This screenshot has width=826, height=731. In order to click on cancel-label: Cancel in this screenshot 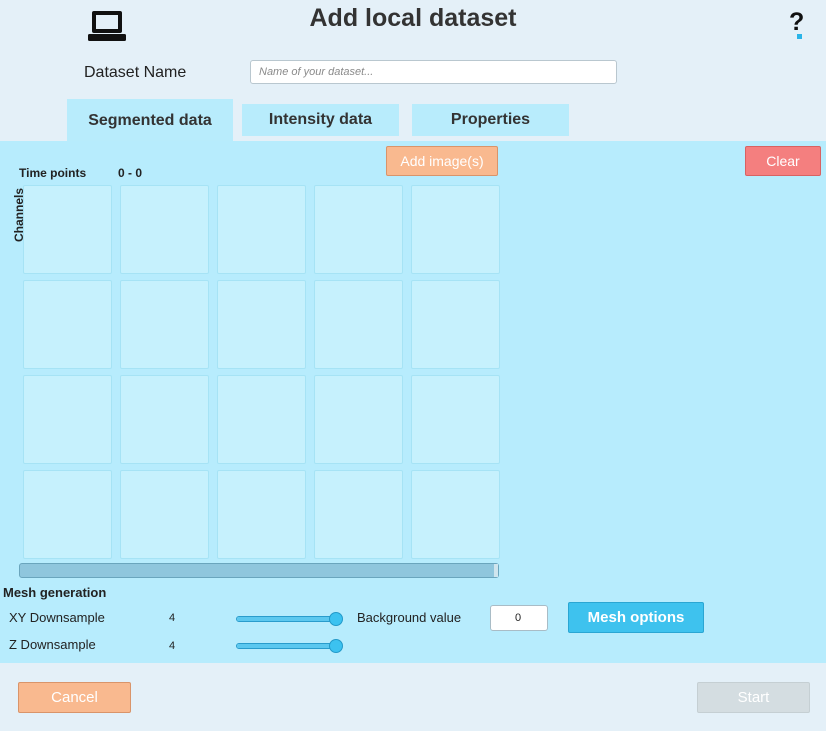, I will do `click(74, 697)`.